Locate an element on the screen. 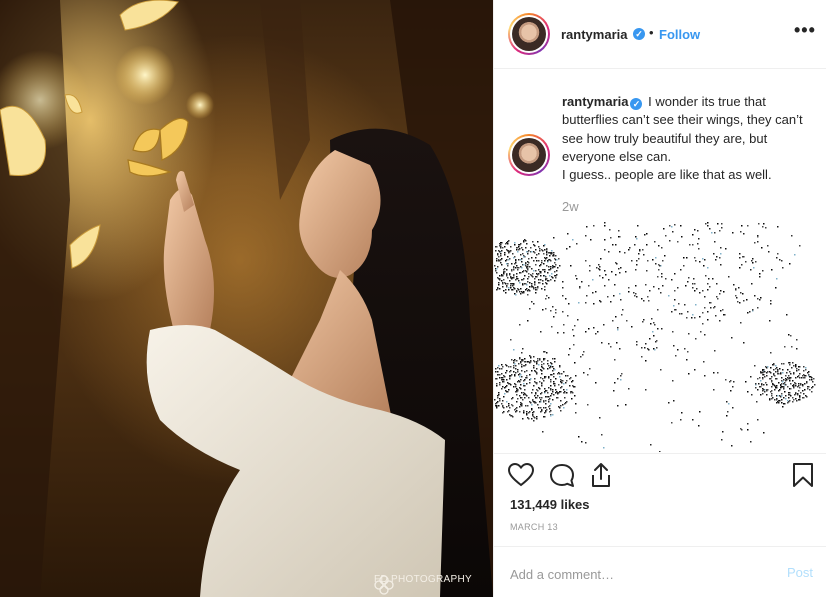 Image resolution: width=826 pixels, height=597 pixels. likes-count: 131,449 likes is located at coordinates (550, 504).